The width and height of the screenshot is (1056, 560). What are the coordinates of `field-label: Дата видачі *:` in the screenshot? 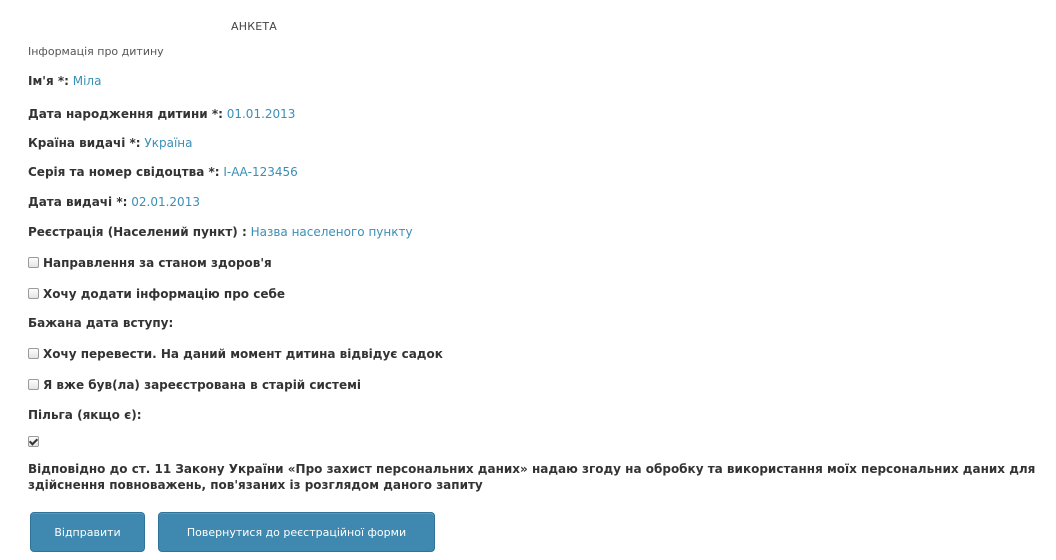 It's located at (78, 202).